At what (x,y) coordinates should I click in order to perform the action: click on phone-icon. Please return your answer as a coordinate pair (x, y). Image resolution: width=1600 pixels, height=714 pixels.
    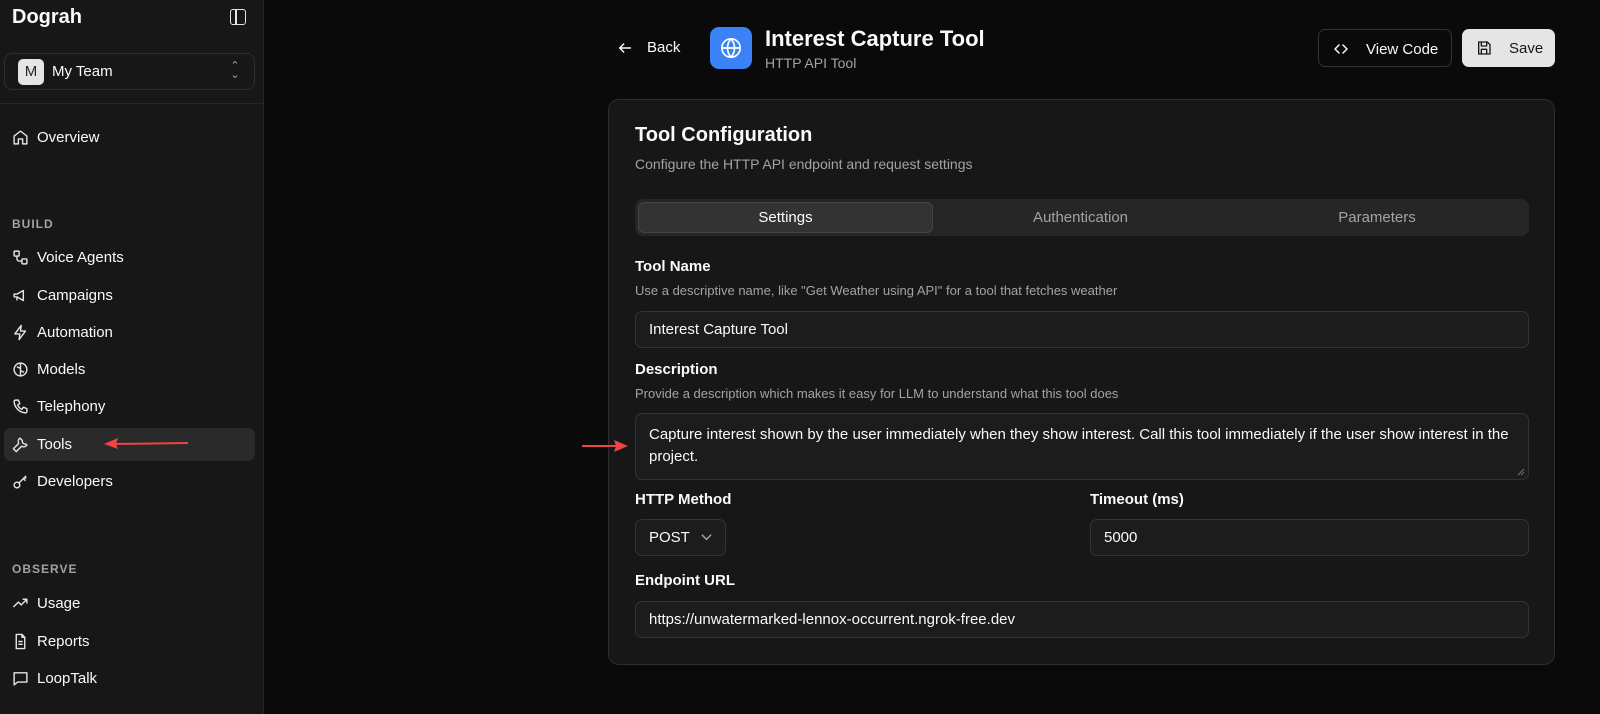
    Looking at the image, I should click on (20, 406).